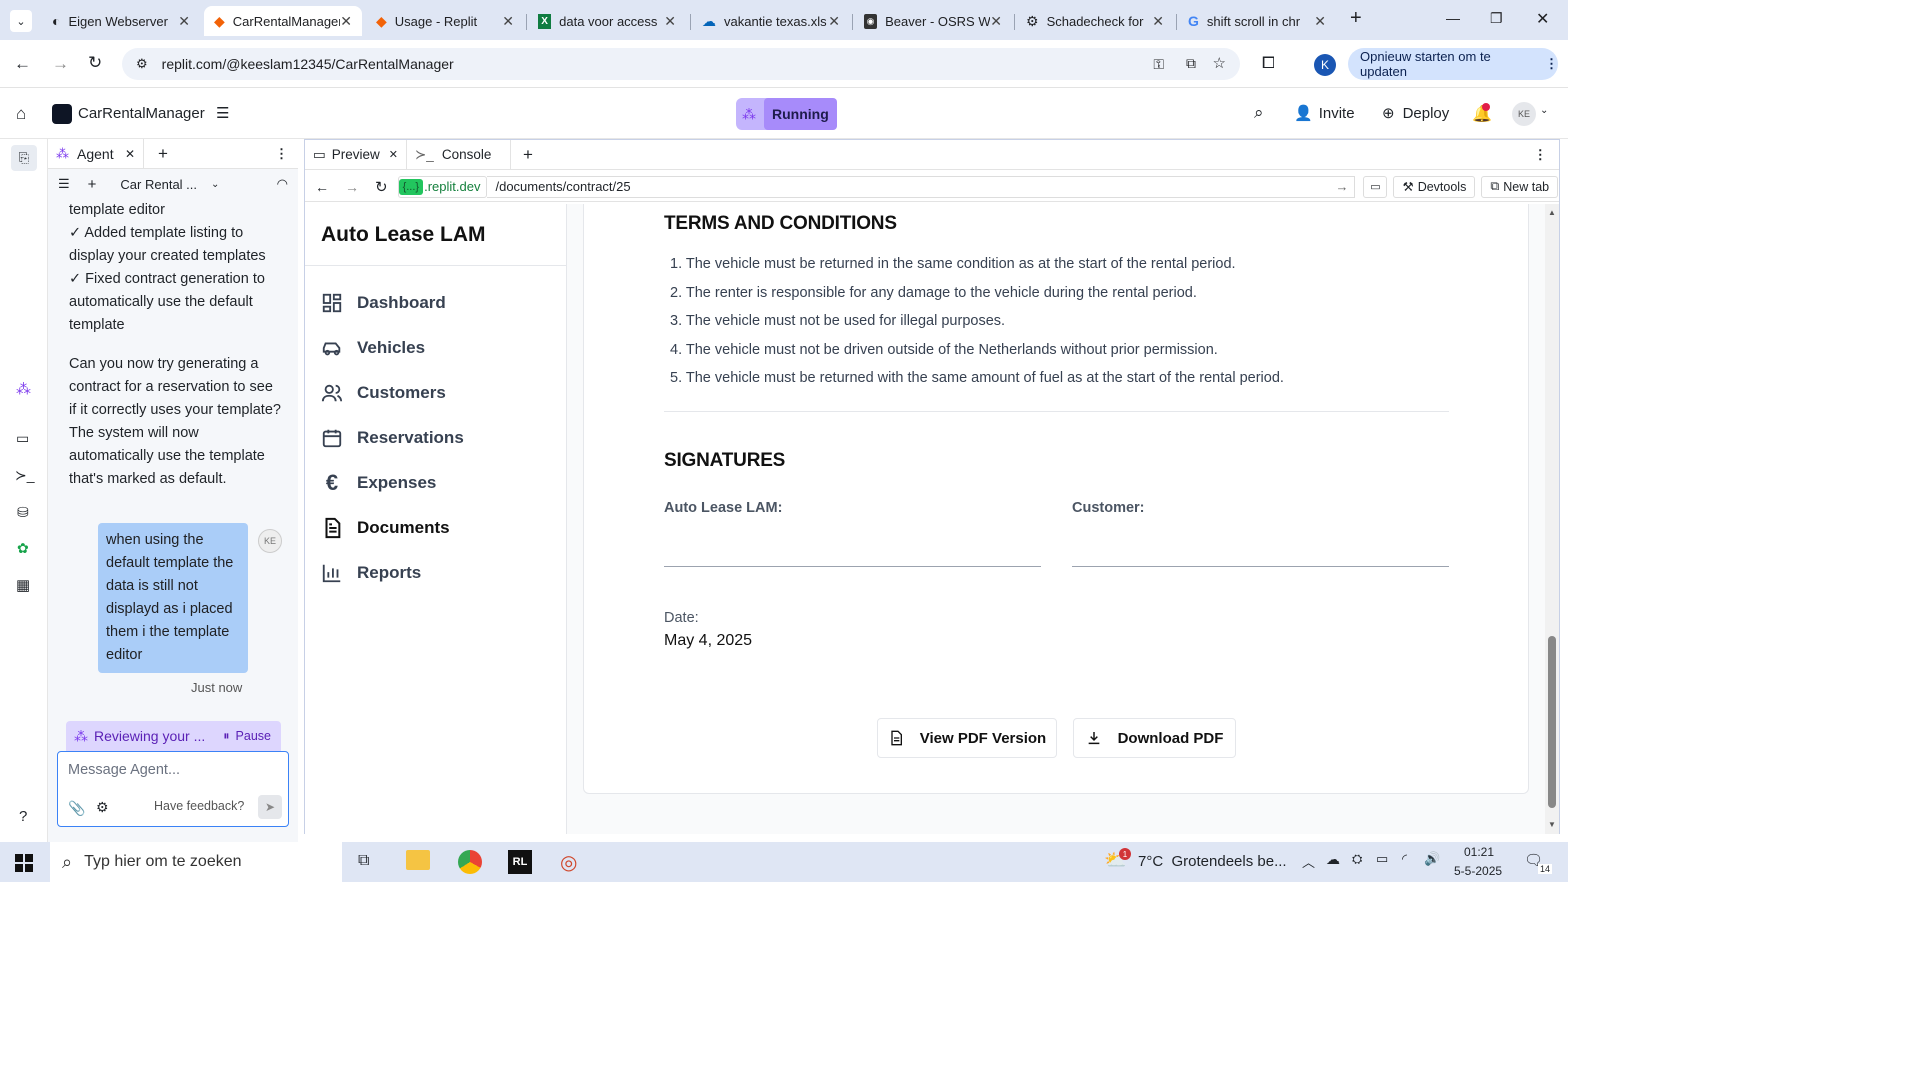  Describe the element at coordinates (21, 21) in the screenshot. I see `tab-list-icon: ⌄` at that location.